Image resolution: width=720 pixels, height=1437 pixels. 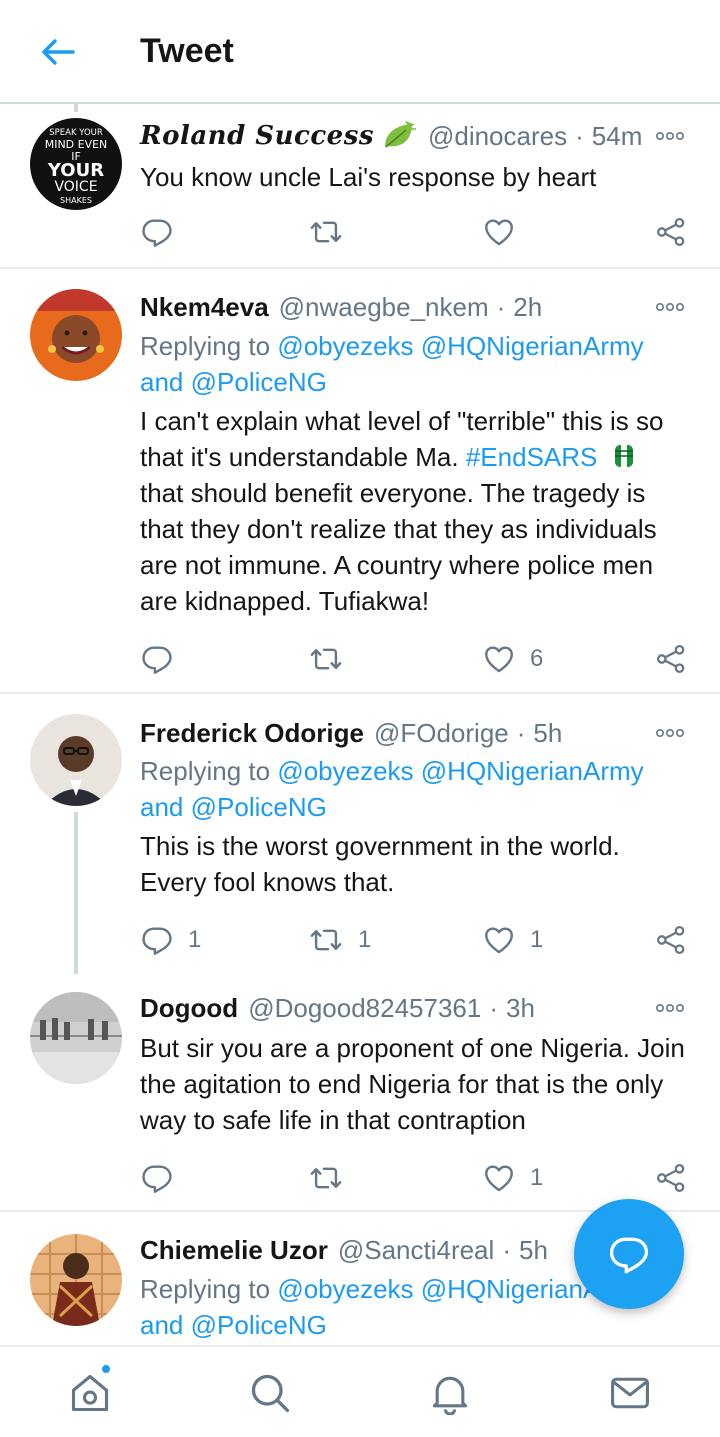 What do you see at coordinates (270, 1392) in the screenshot?
I see `nav-search` at bounding box center [270, 1392].